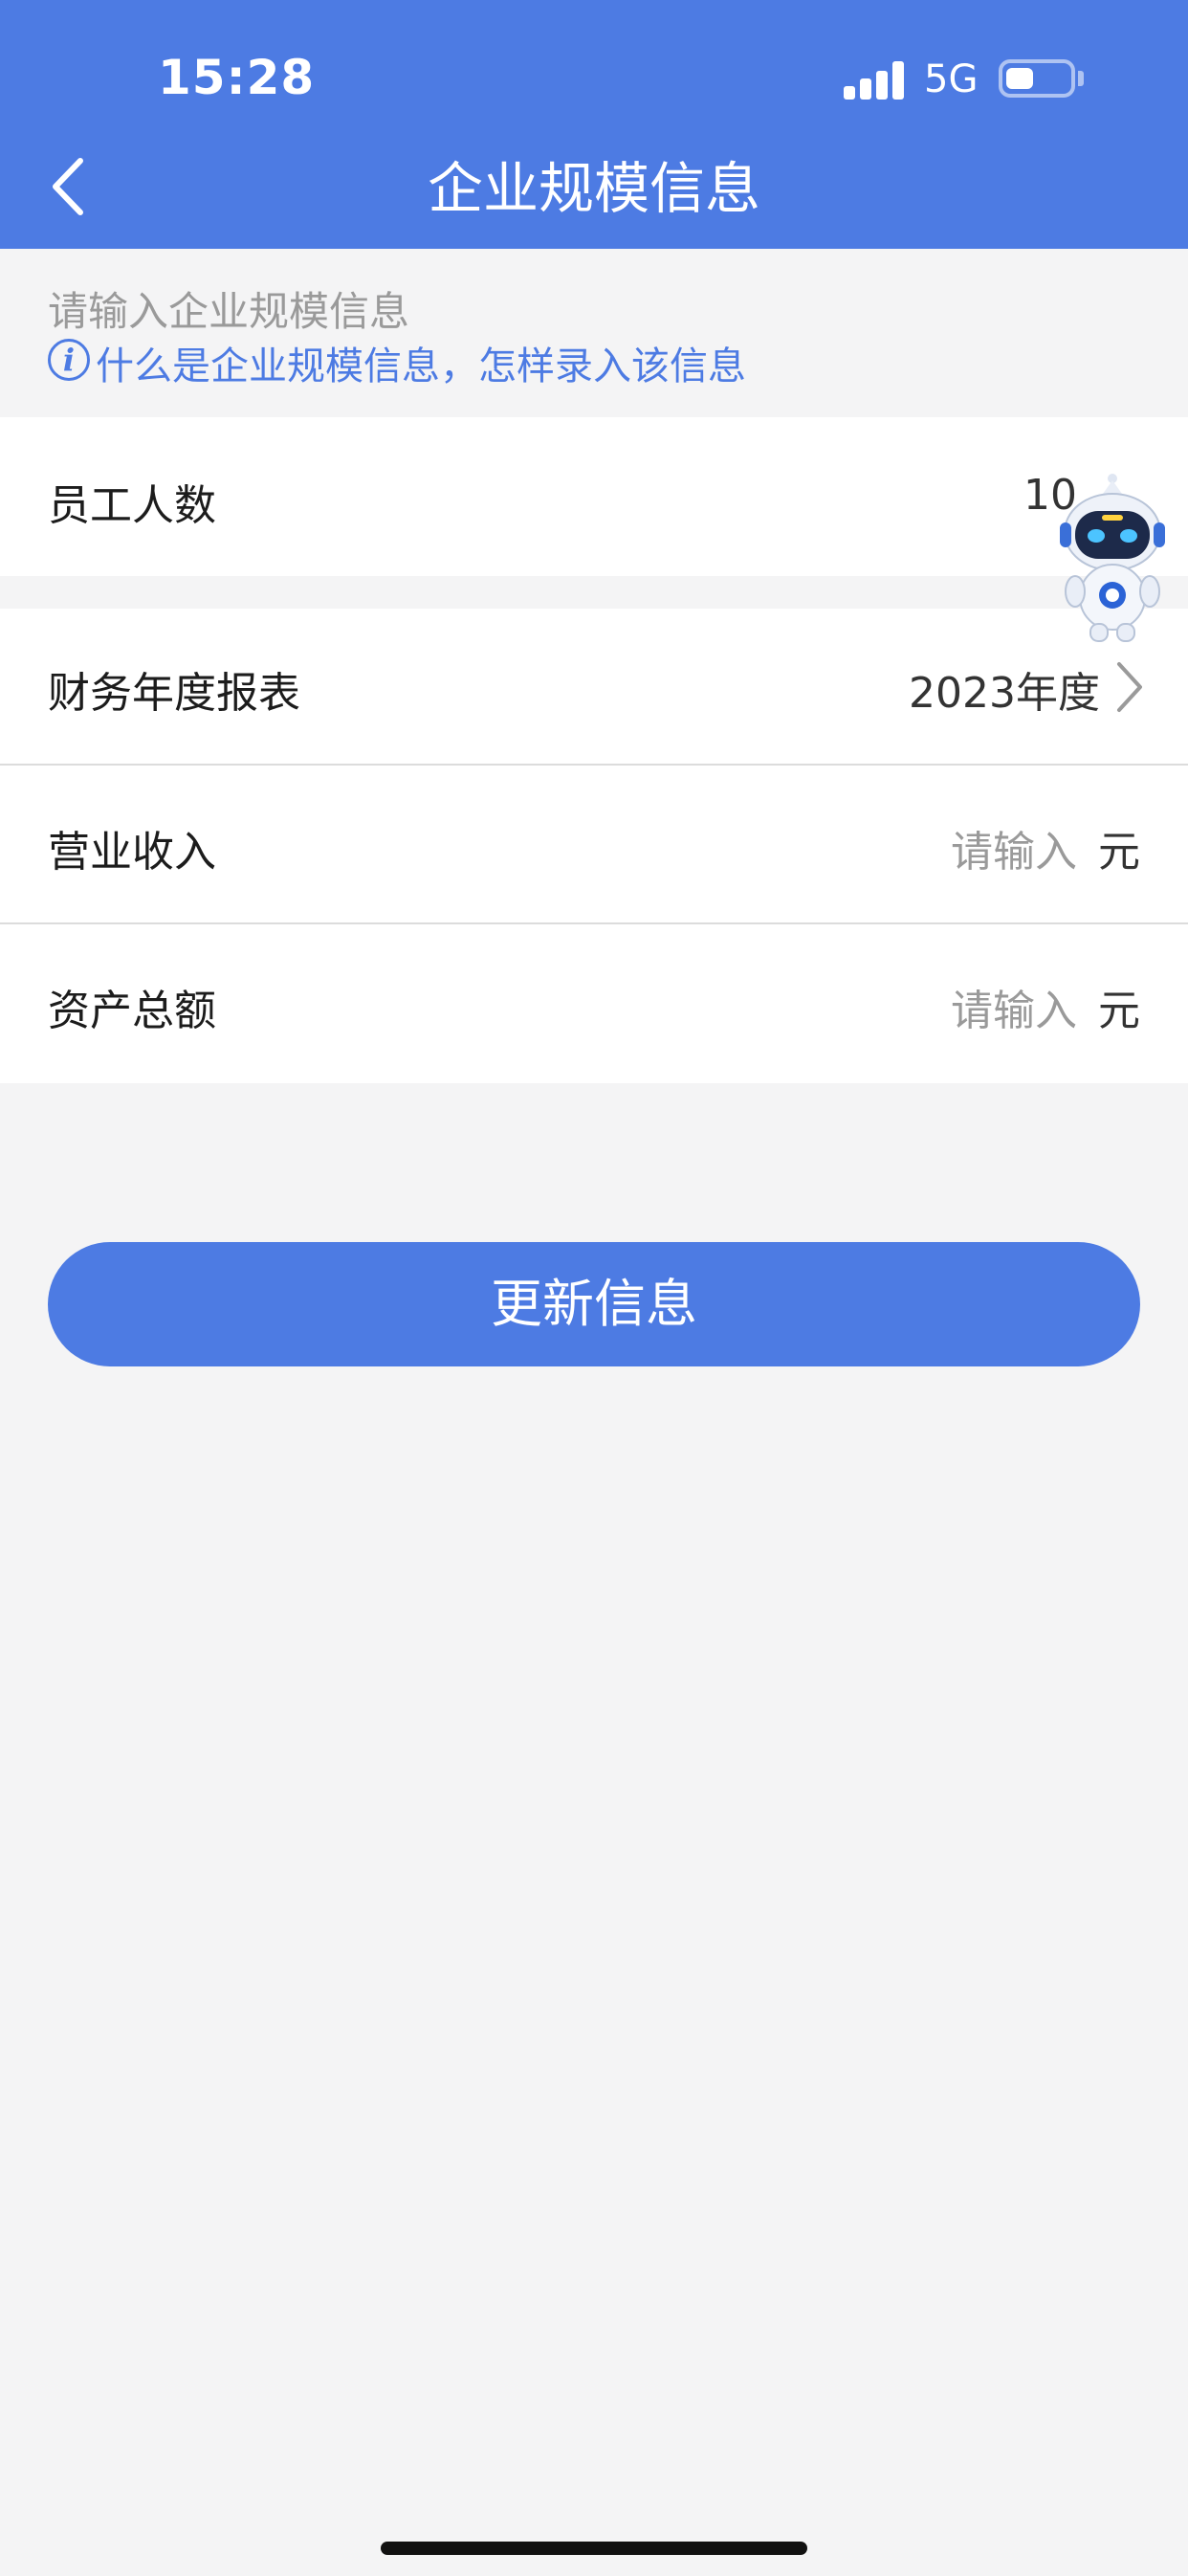 The height and width of the screenshot is (2576, 1188). What do you see at coordinates (1081, 78) in the screenshot?
I see `battery-tip` at bounding box center [1081, 78].